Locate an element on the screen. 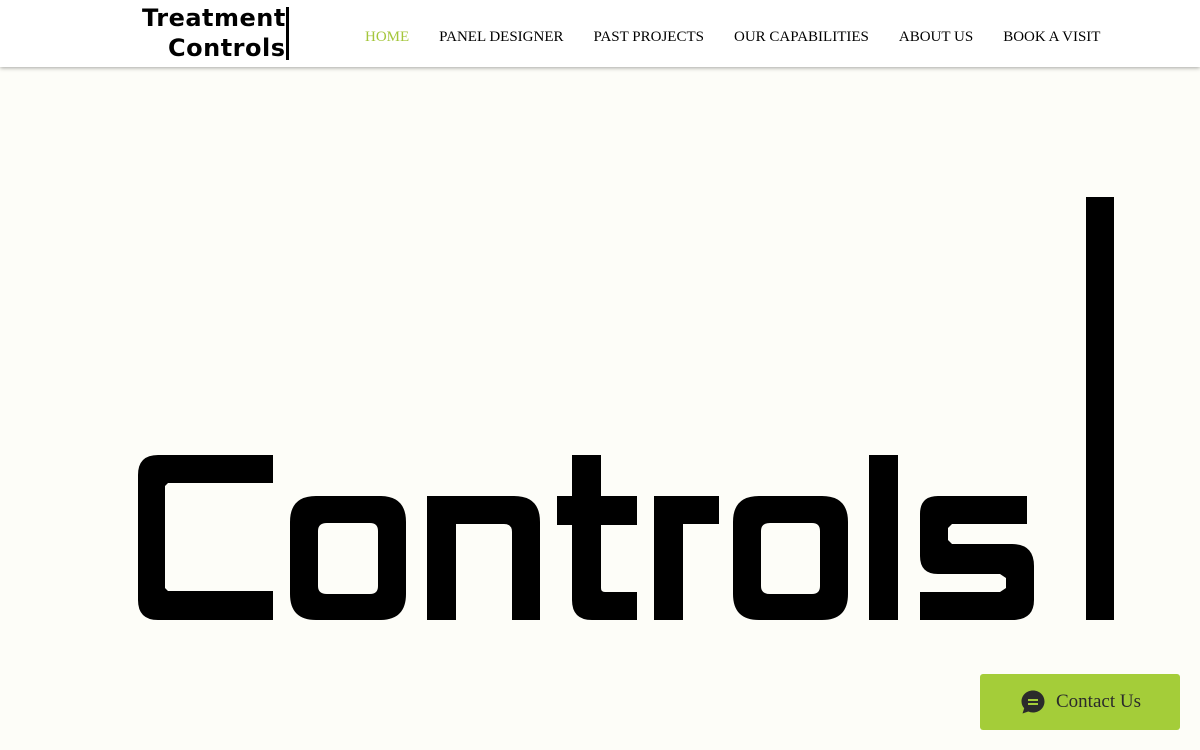  contact-us-chat-button: Contact Us is located at coordinates (1080, 702).